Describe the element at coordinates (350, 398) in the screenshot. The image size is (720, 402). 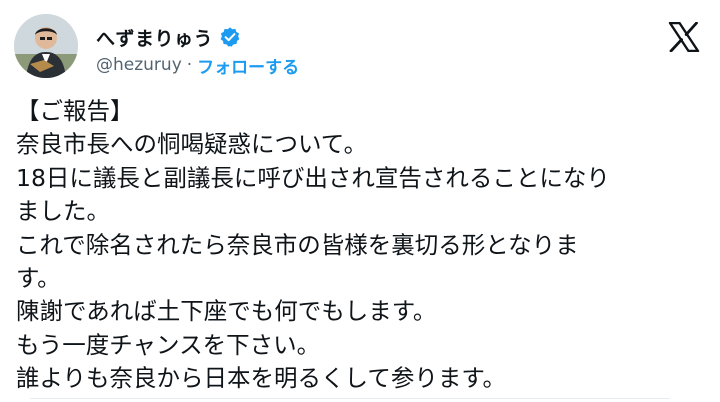
I see `divider` at that location.